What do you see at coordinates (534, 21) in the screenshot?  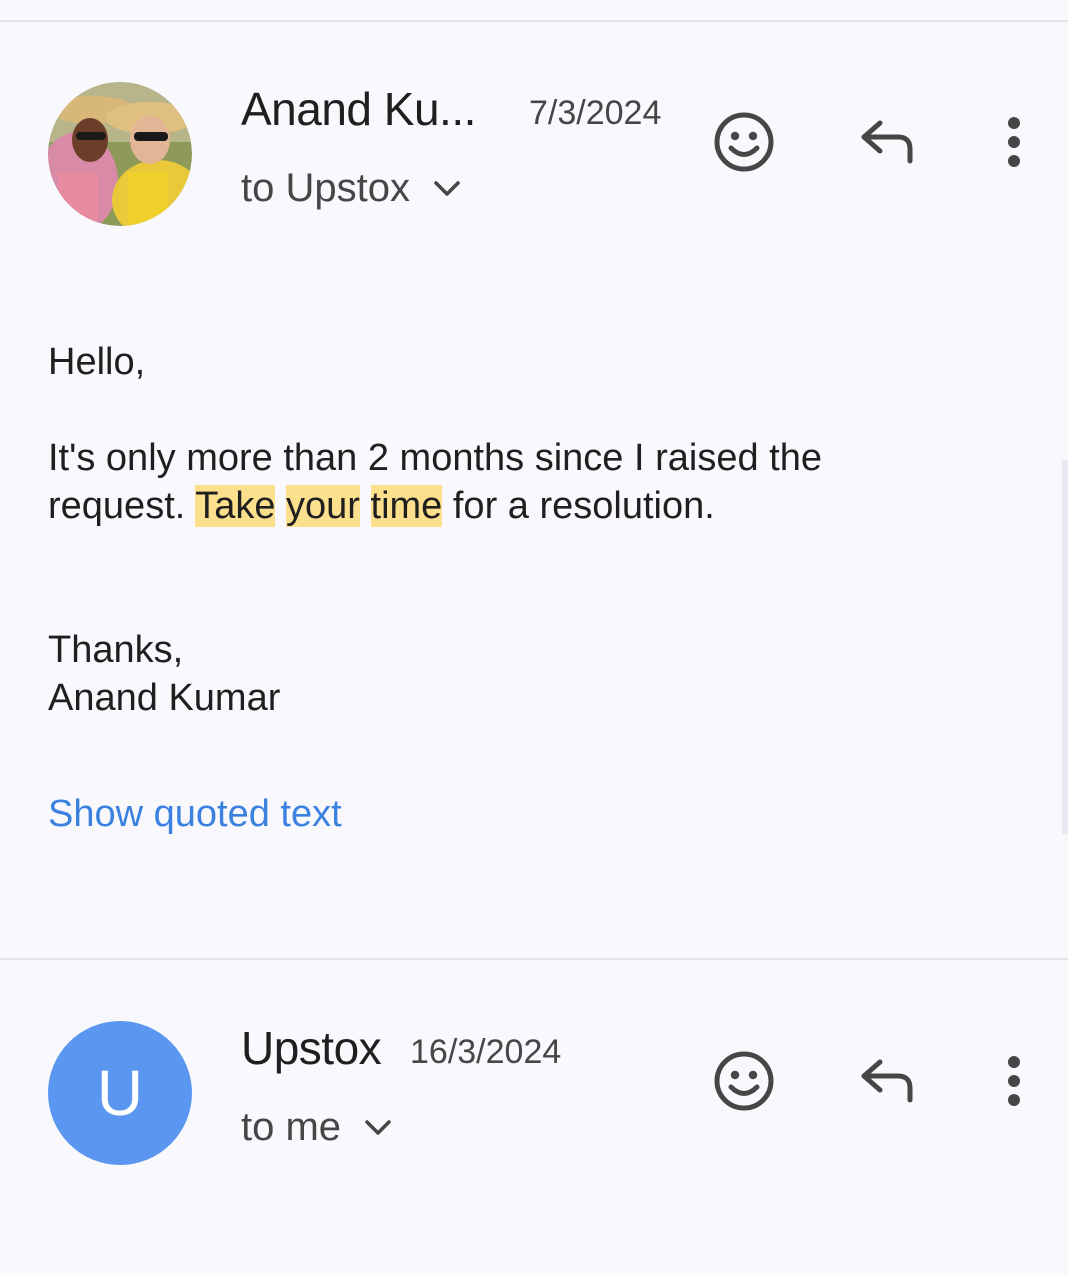 I see `top-divider` at bounding box center [534, 21].